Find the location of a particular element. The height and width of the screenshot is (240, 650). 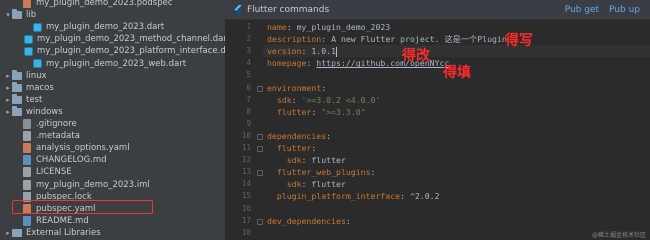

banner-title: Flutter commands is located at coordinates (288, 9).